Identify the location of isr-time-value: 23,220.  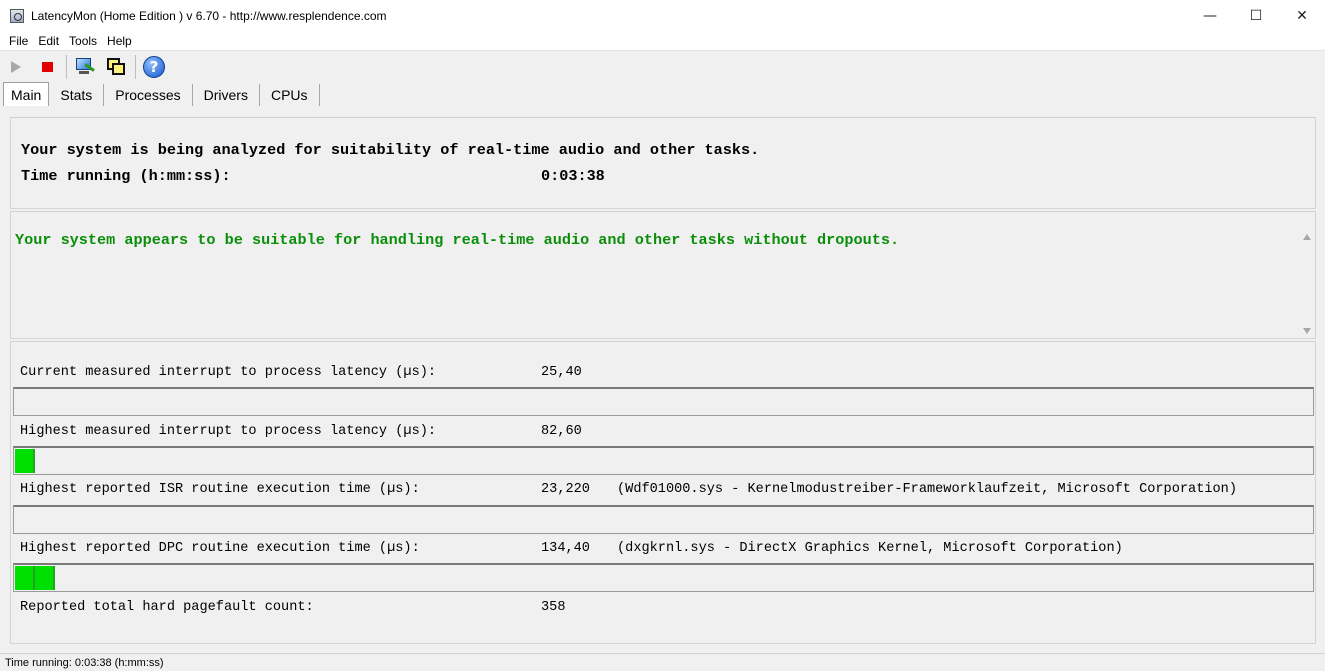
(565, 489).